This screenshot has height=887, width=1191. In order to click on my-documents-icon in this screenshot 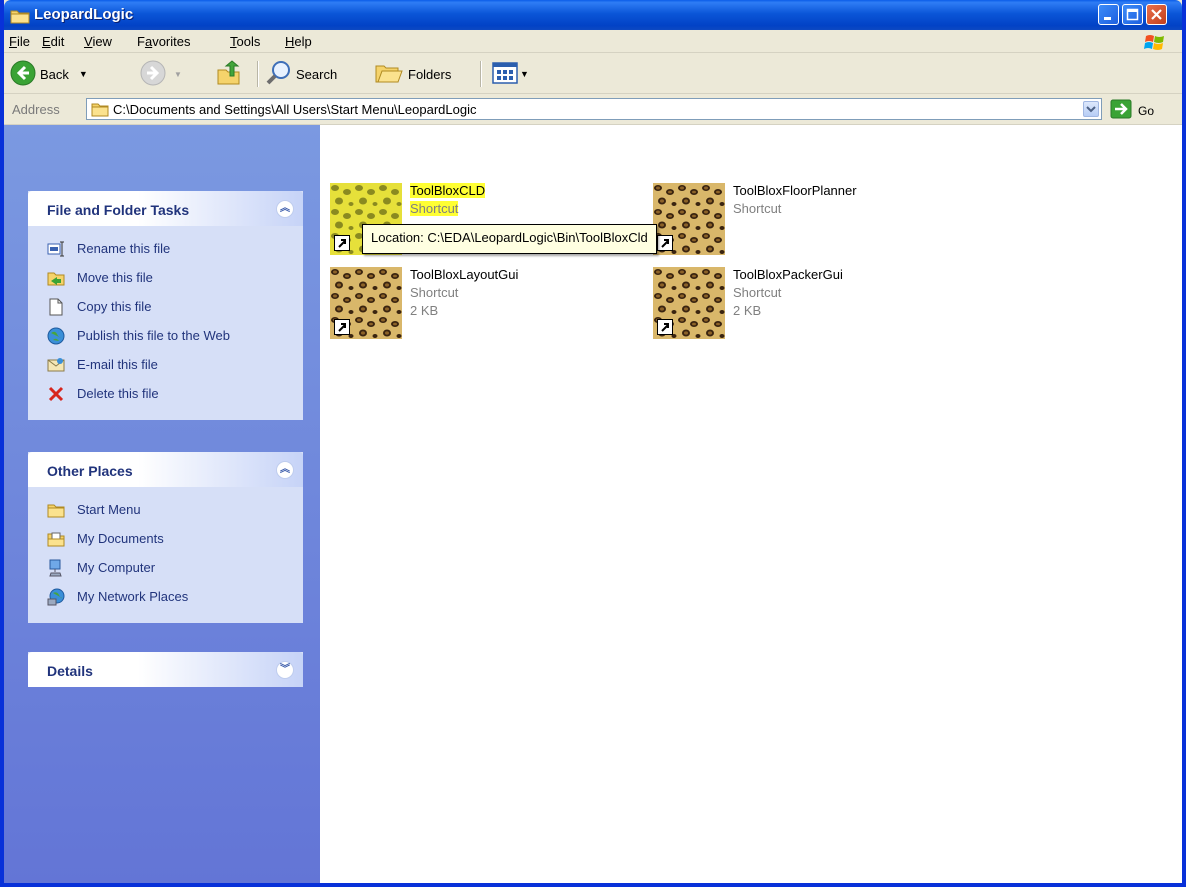, I will do `click(56, 539)`.